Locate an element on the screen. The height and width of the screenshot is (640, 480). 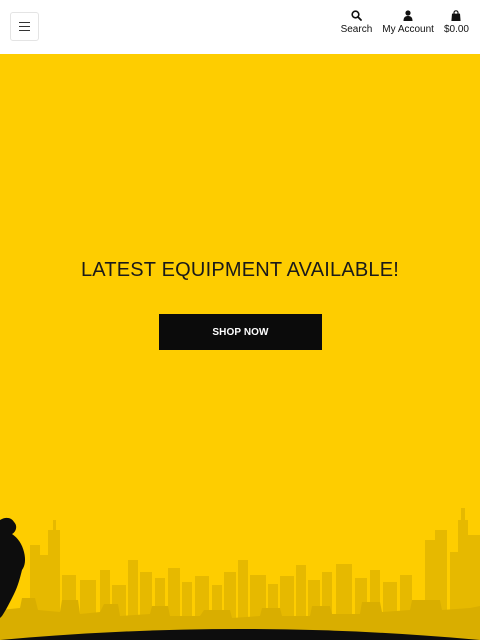
user-icon is located at coordinates (408, 15).